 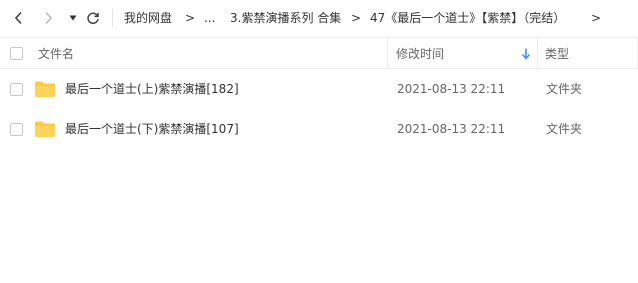 I want to click on history-dropdown-button, so click(x=73, y=18).